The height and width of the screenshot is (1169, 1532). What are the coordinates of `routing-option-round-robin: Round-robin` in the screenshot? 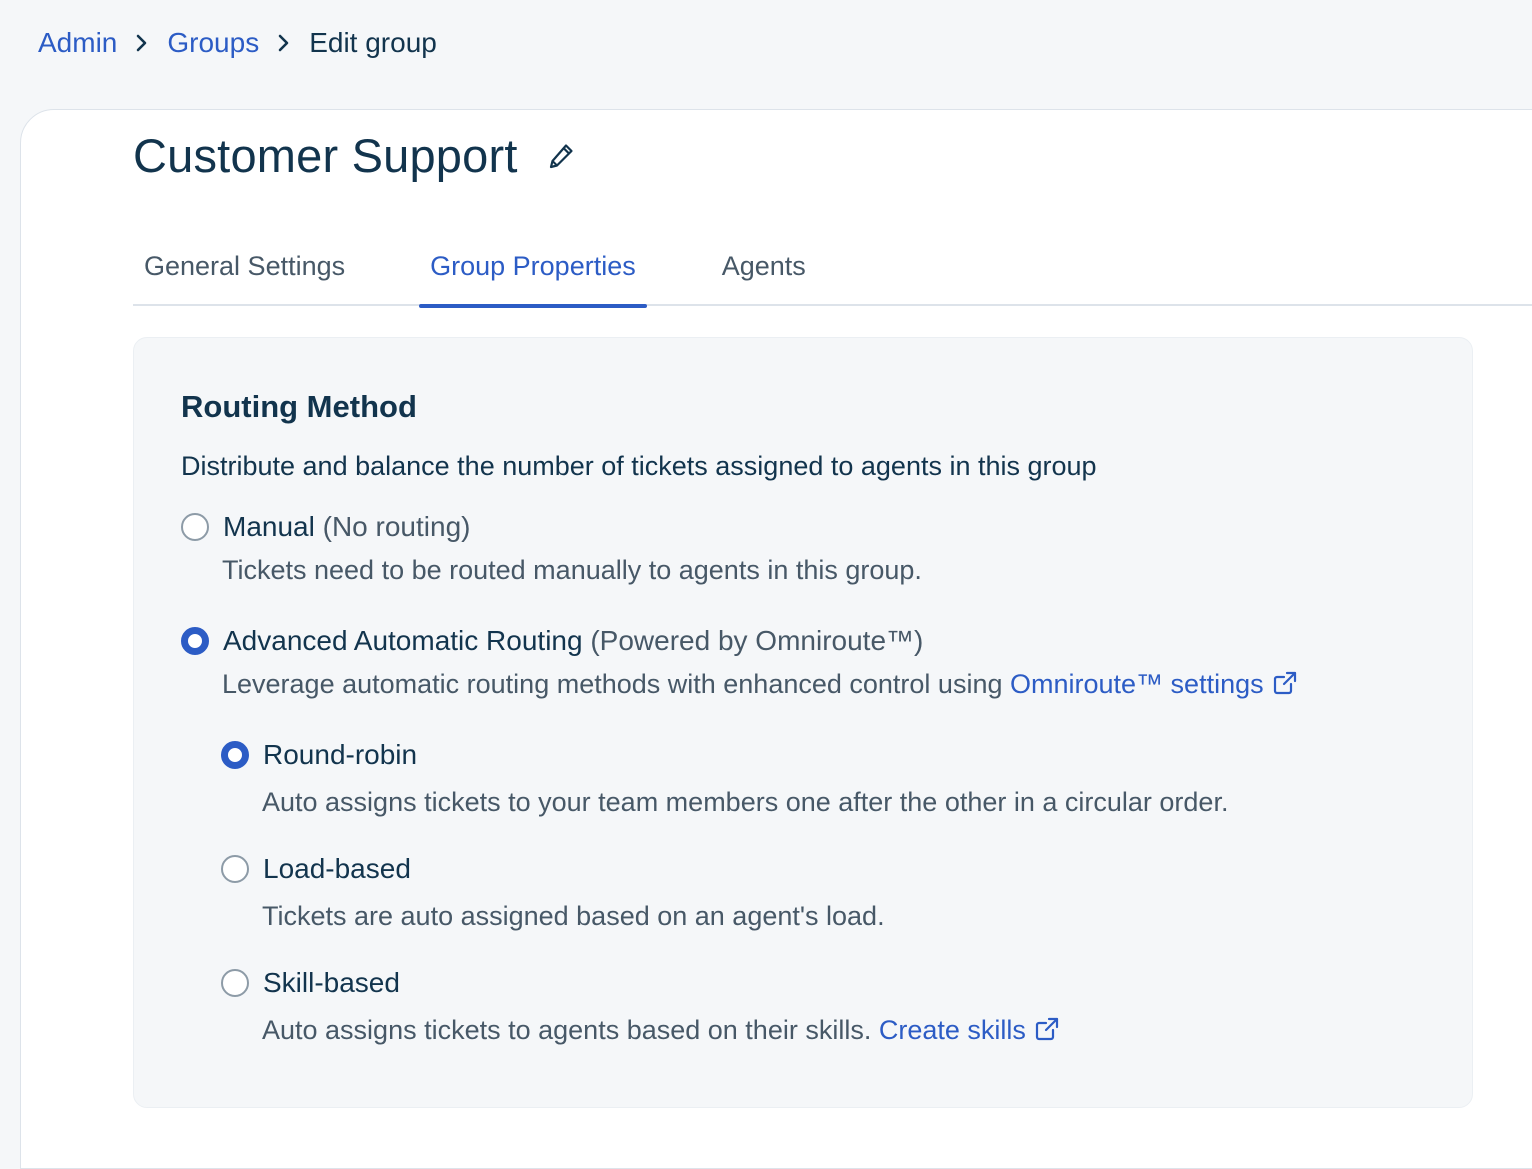 It's located at (319, 755).